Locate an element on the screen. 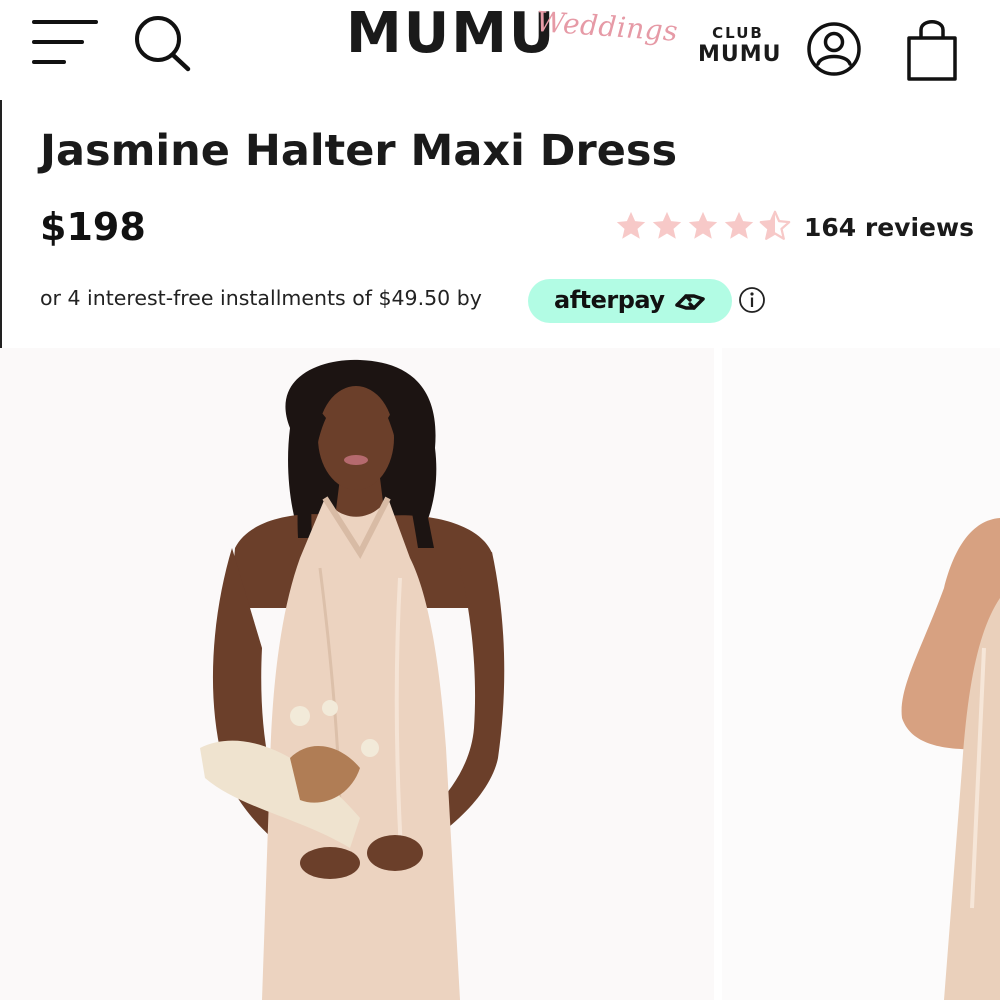 This screenshot has width=1000, height=1000. info-icon is located at coordinates (752, 300).